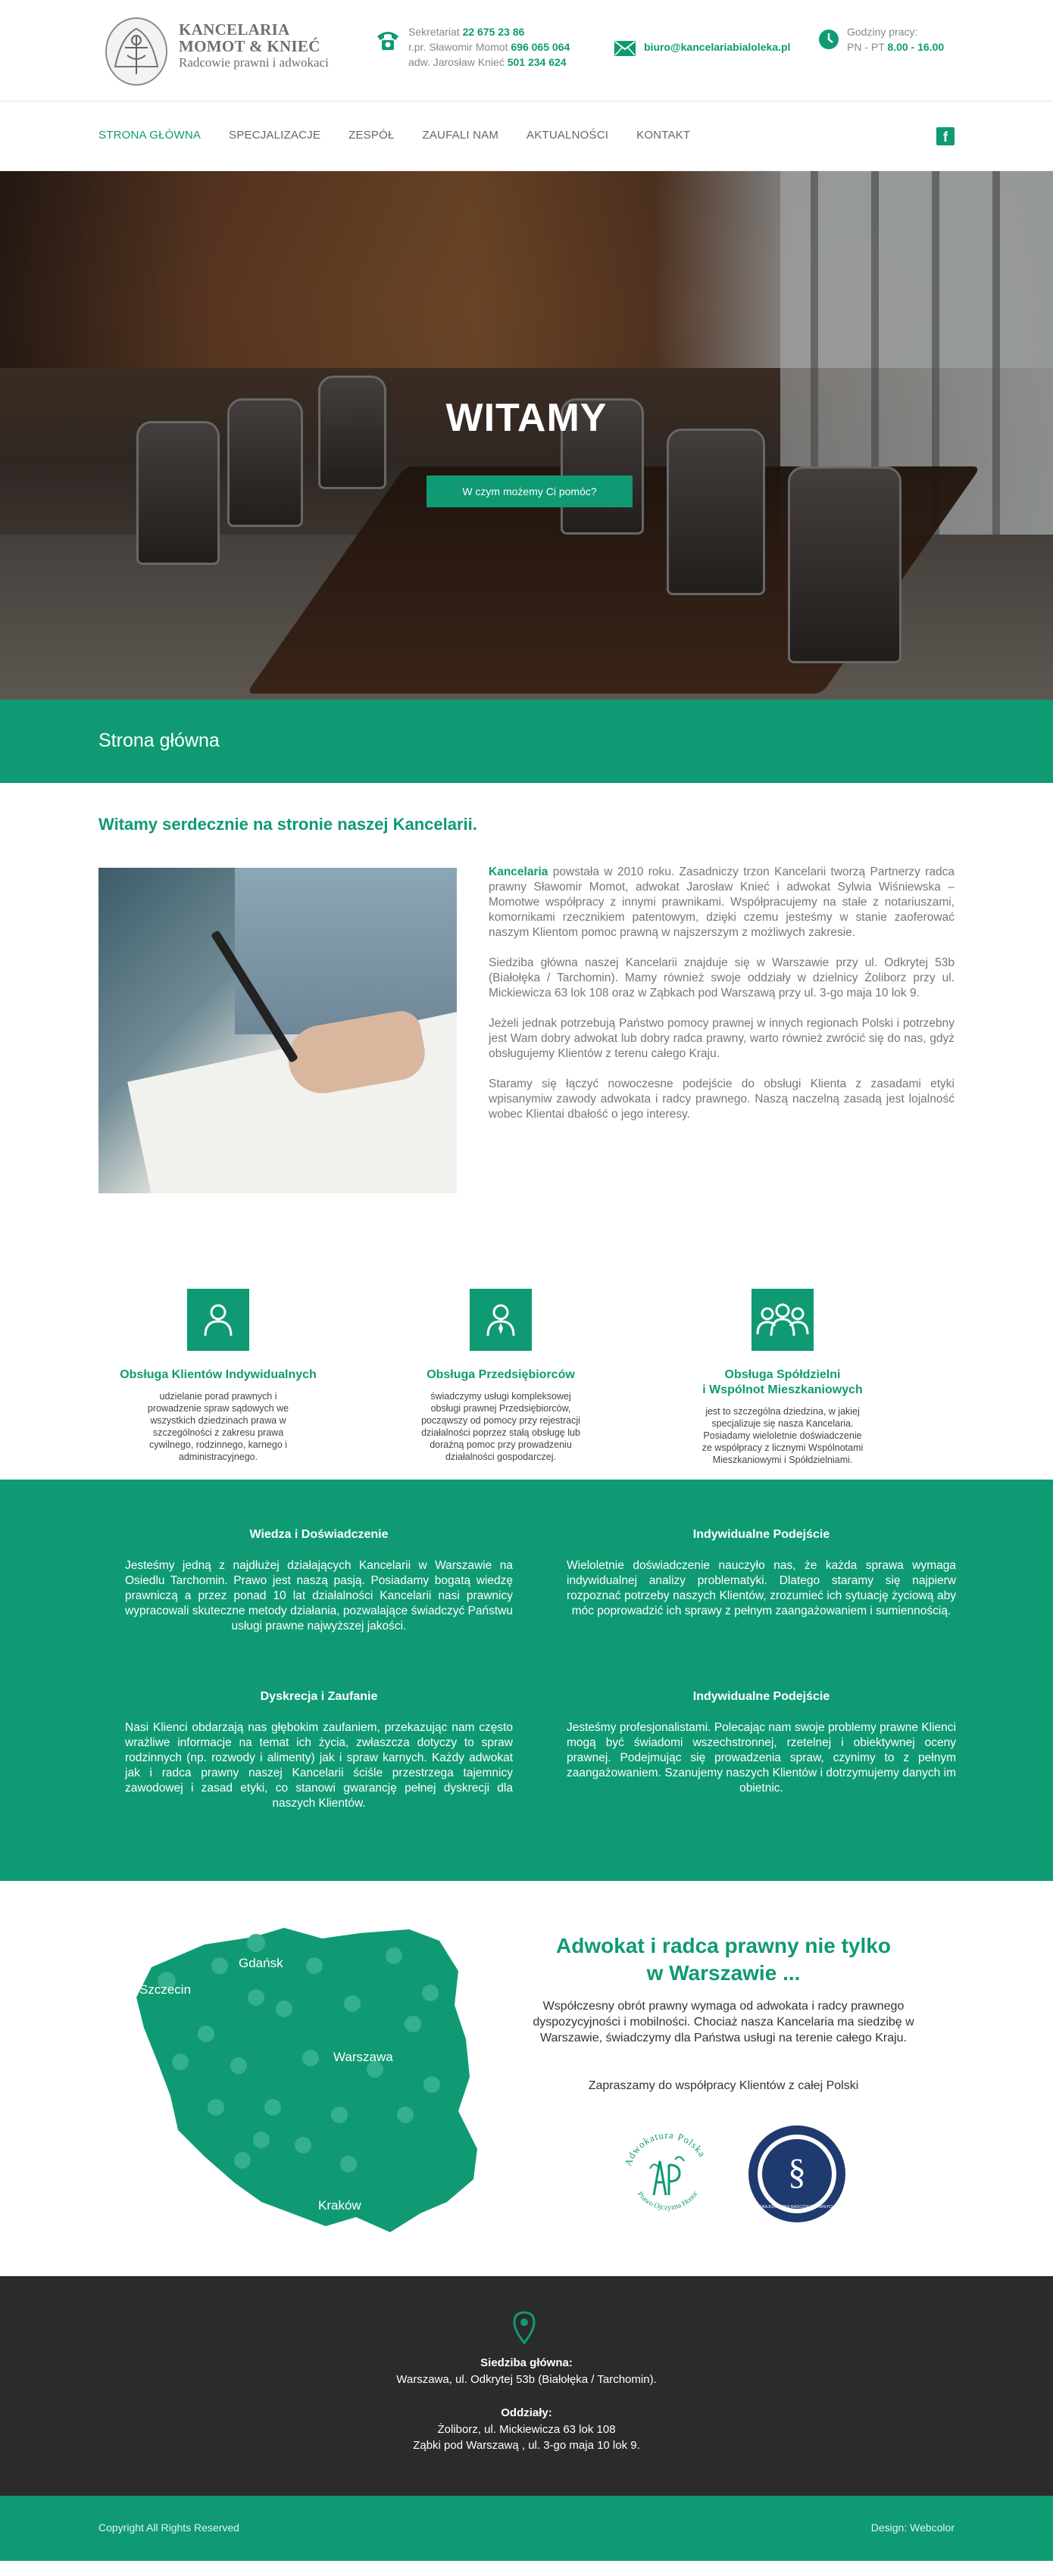 This screenshot has height=2576, width=1053. I want to click on legal-advisors-chamber-seal-icon: § KRAJOWA IZBA RADCÓW PRAWNYCH, so click(797, 2174).